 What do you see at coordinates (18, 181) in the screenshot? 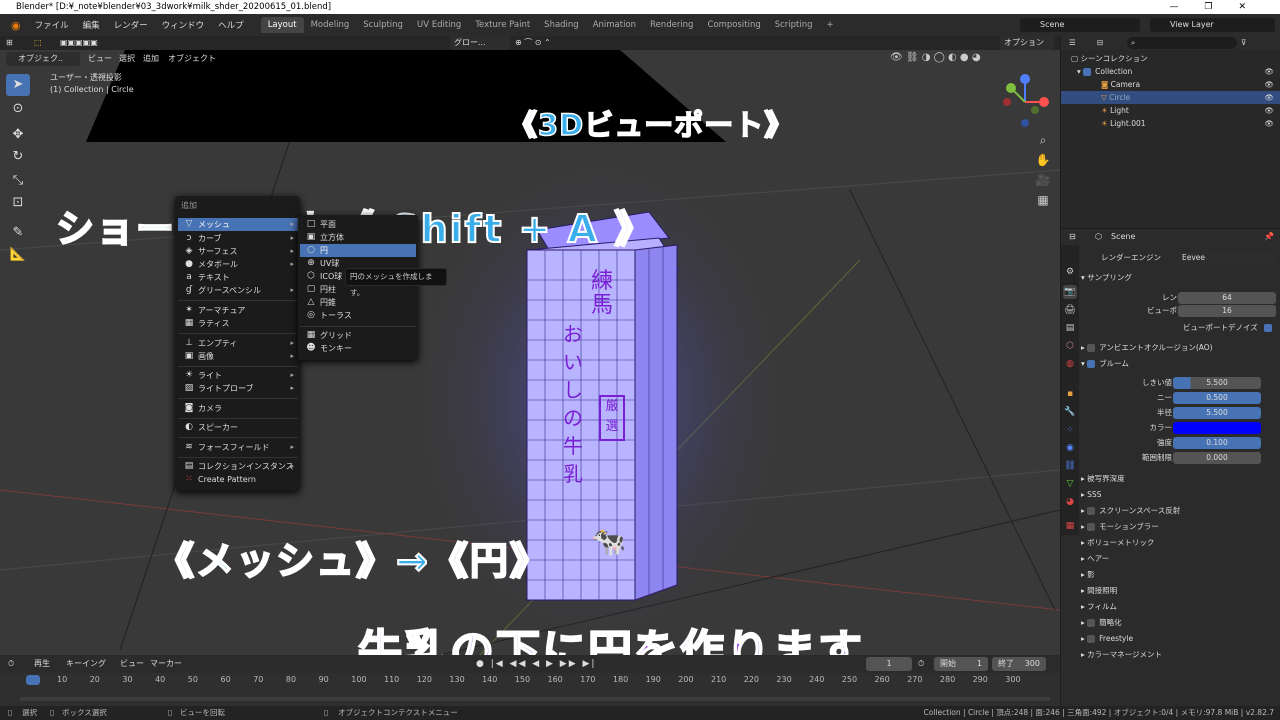
I see `scale-tool-icon: ⤡` at bounding box center [18, 181].